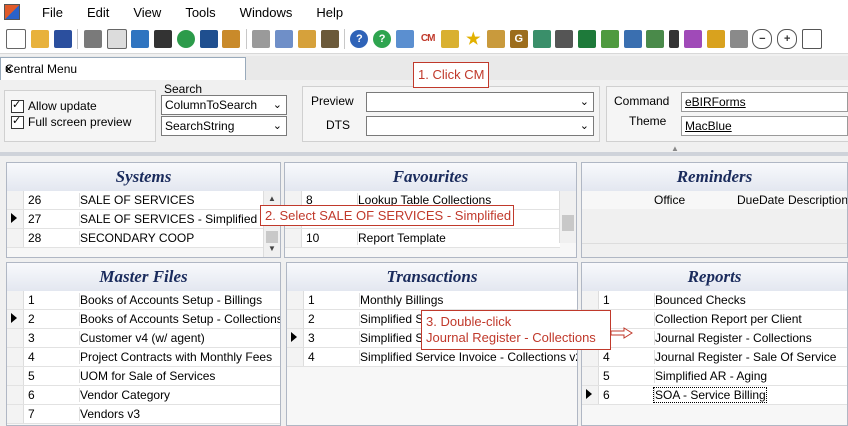 The width and height of the screenshot is (848, 426). What do you see at coordinates (762, 38) in the screenshot?
I see `zoom-out-icon: −` at bounding box center [762, 38].